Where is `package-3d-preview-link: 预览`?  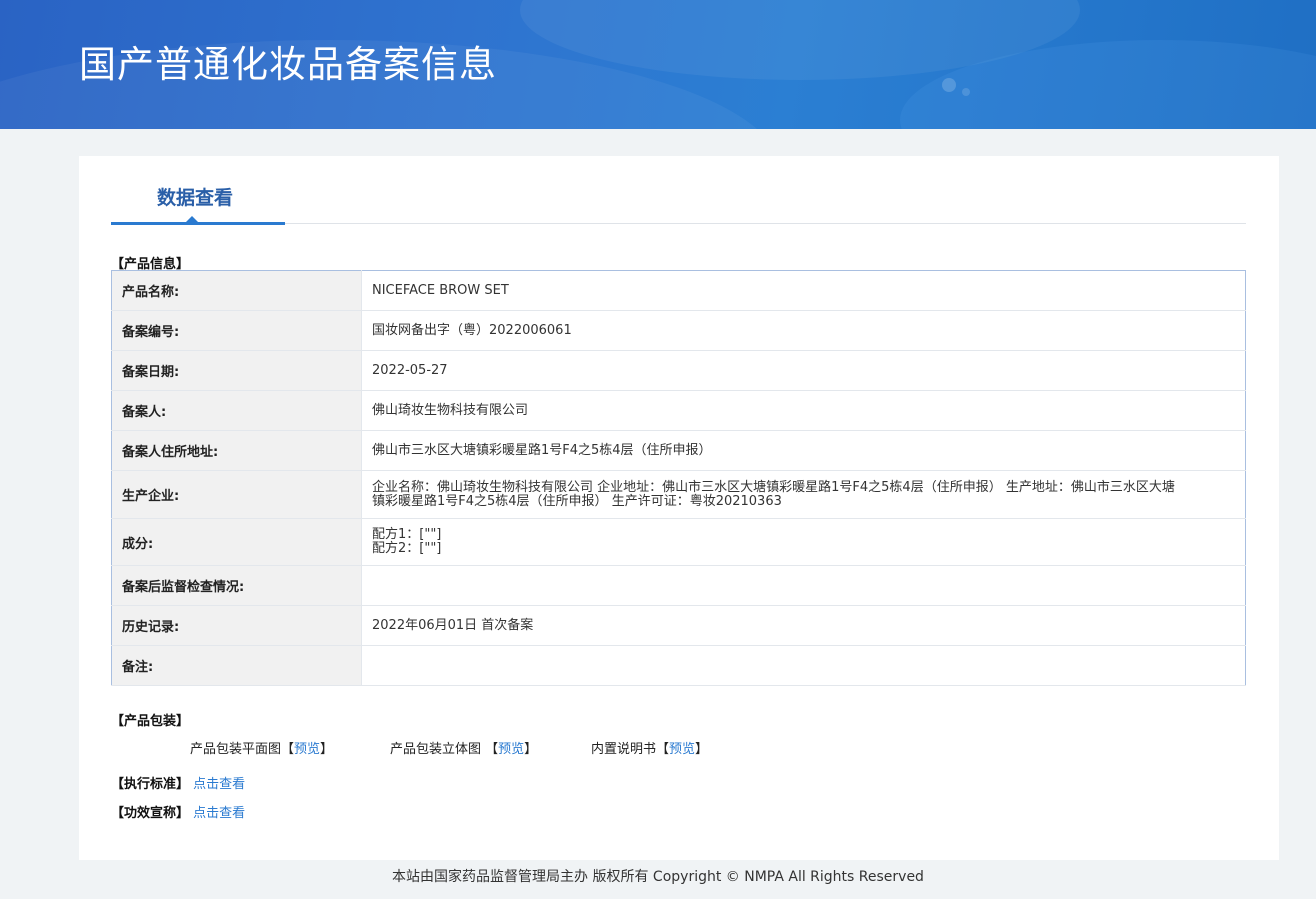 package-3d-preview-link: 预览 is located at coordinates (511, 749).